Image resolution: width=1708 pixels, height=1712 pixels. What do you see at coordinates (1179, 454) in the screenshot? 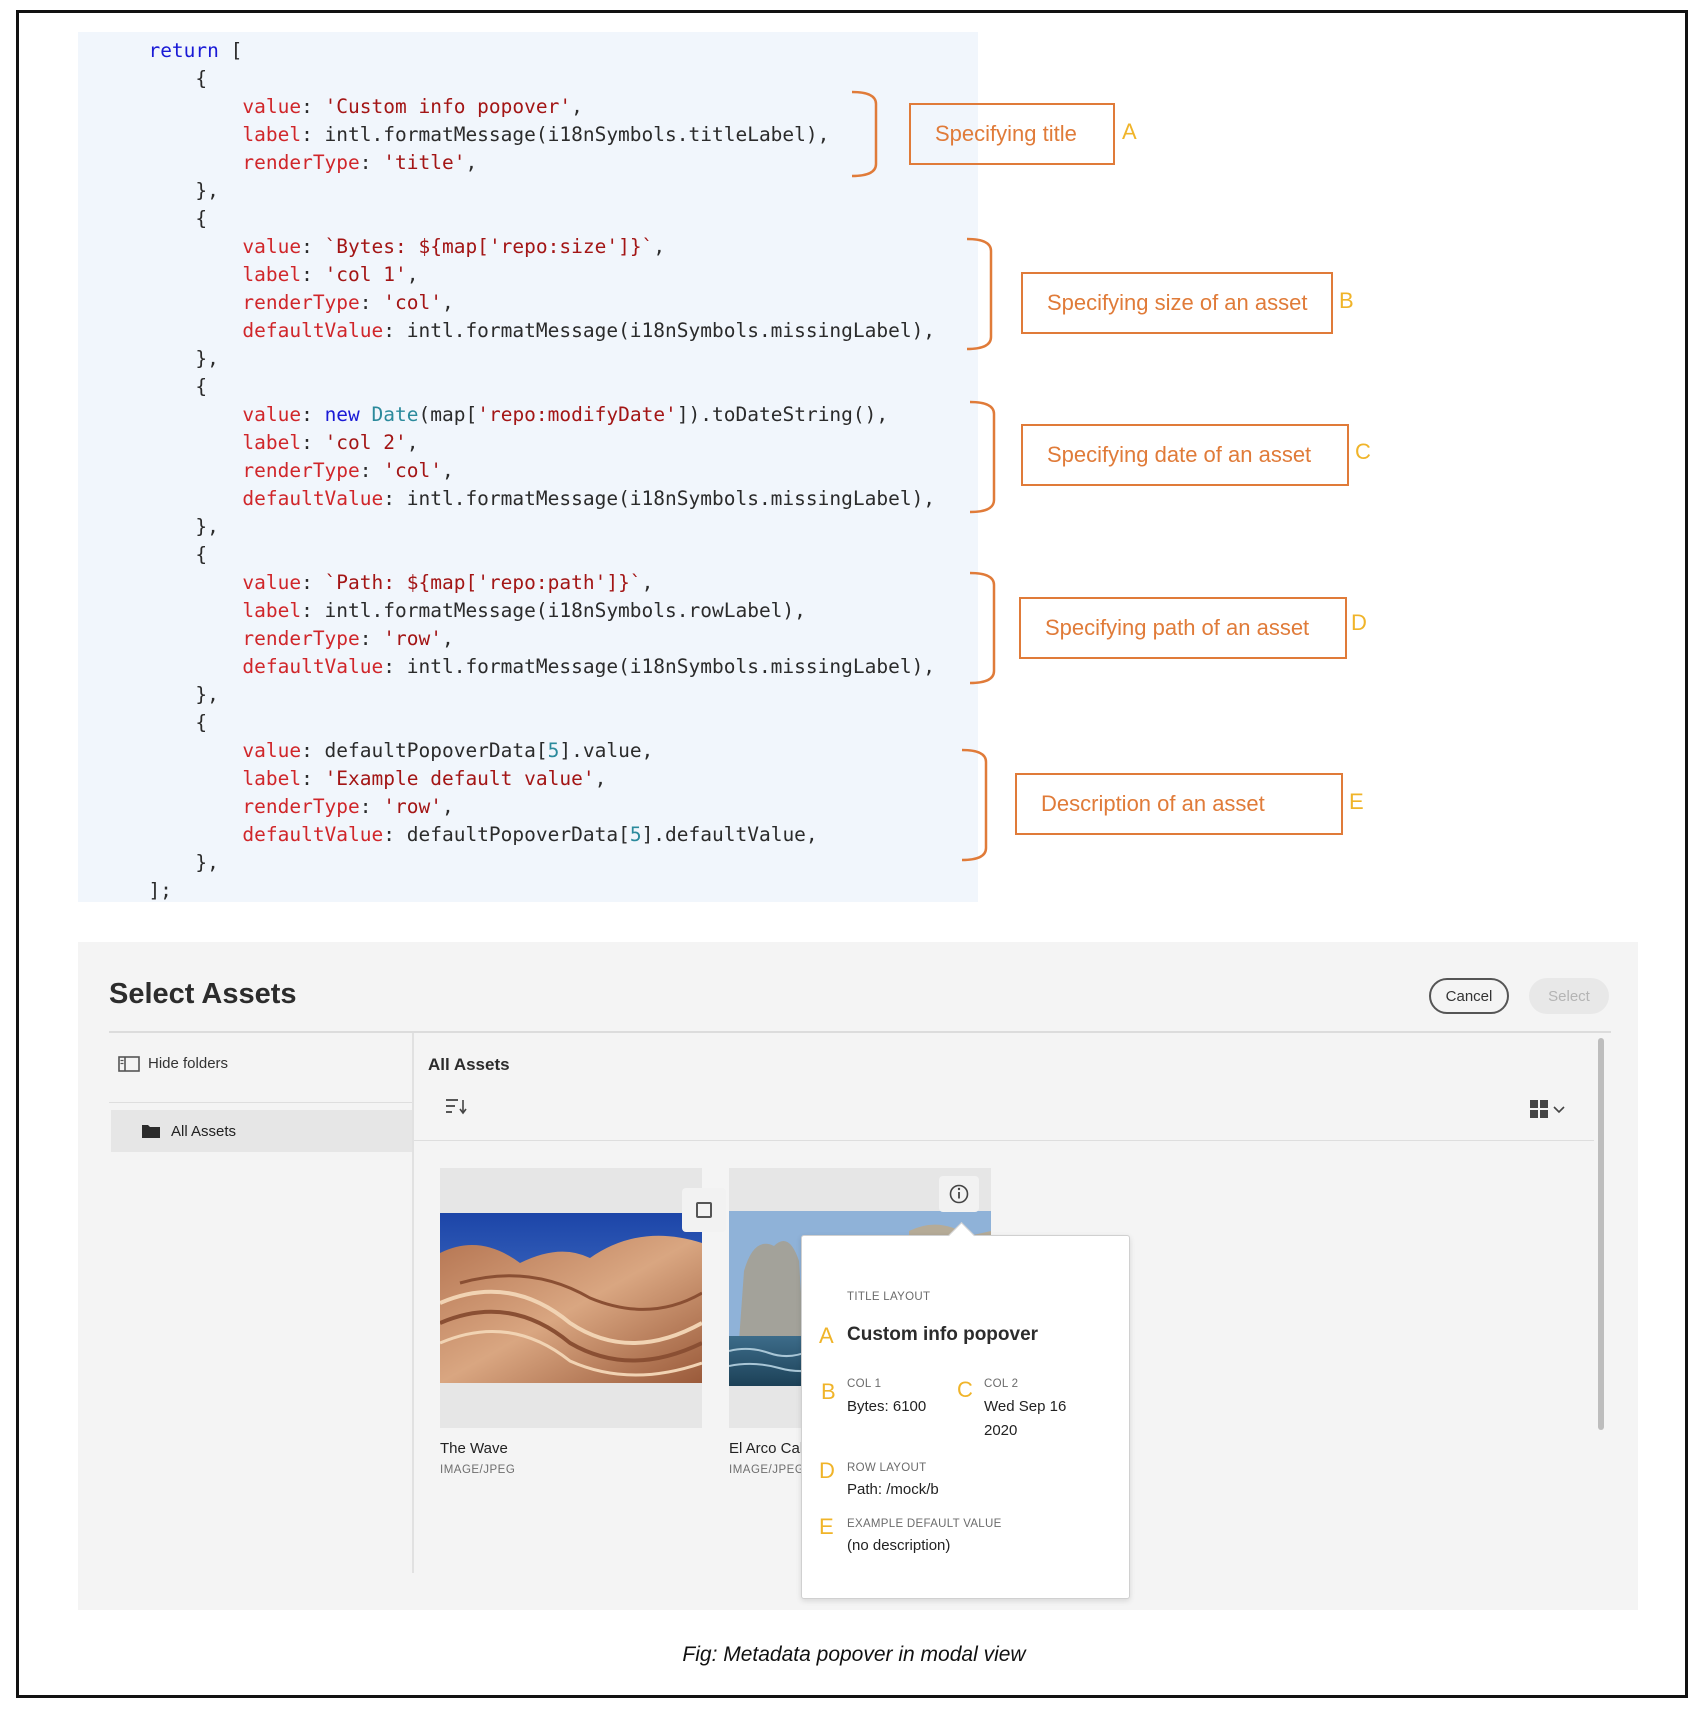
I see `annotation-label: Specifying date of an asset` at bounding box center [1179, 454].